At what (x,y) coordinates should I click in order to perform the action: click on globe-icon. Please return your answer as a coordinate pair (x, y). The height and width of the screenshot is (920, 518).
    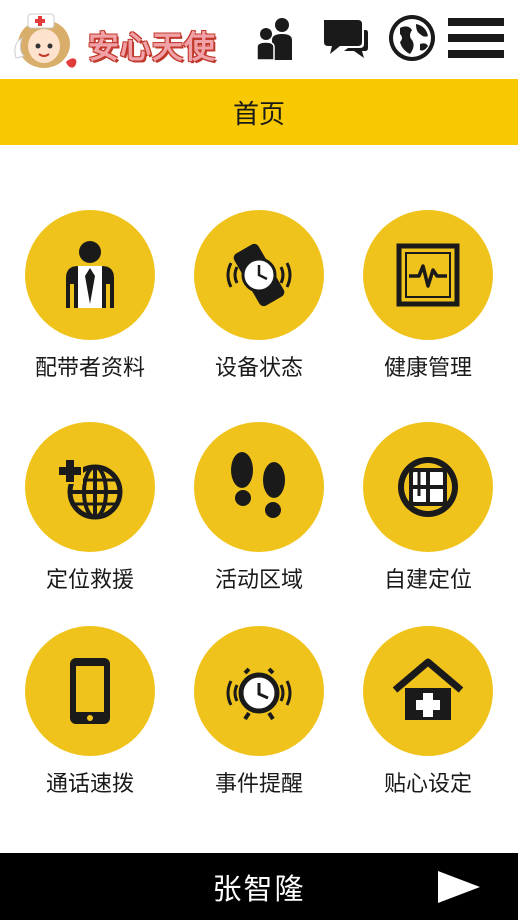
    Looking at the image, I should click on (412, 38).